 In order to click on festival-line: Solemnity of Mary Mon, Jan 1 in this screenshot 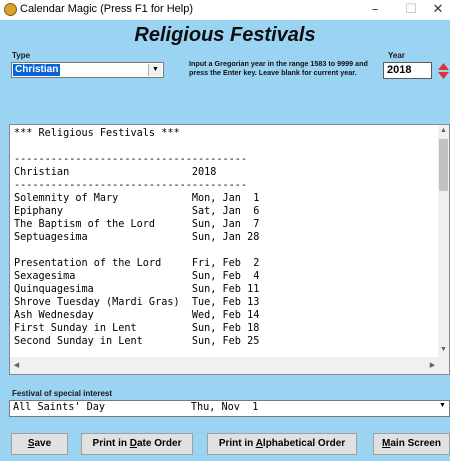, I will do `click(137, 198)`.